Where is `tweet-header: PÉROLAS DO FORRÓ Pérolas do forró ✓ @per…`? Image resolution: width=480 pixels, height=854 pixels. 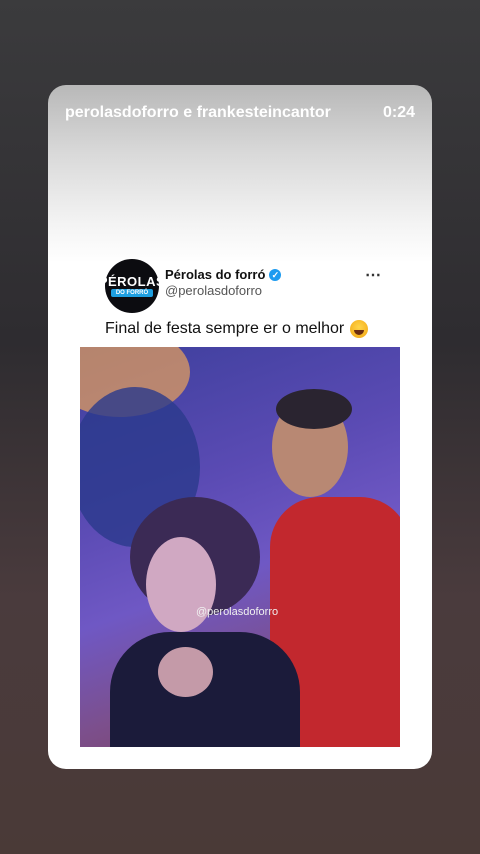
tweet-header: PÉROLAS DO FORRÓ Pérolas do forró ✓ @per… is located at coordinates (265, 286).